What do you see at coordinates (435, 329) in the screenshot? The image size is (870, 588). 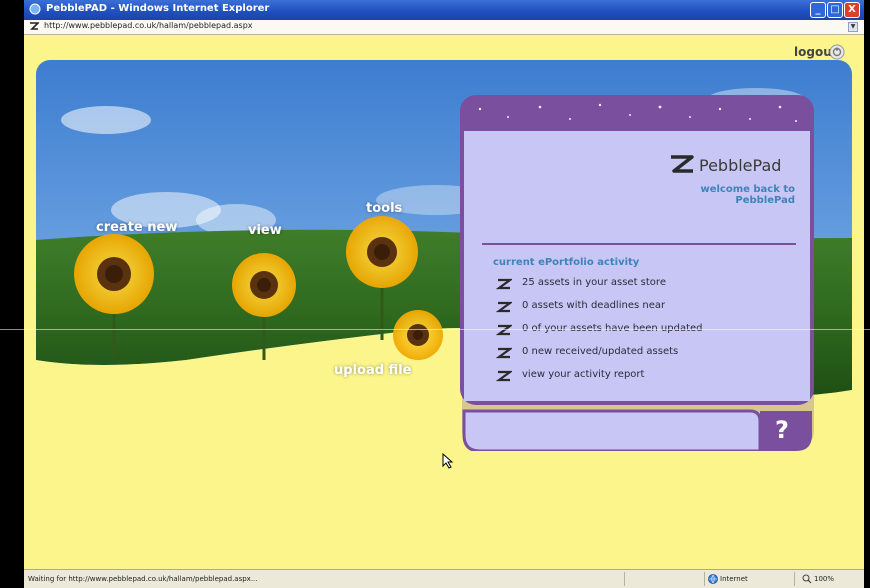 I see `screen-artifact-line` at bounding box center [435, 329].